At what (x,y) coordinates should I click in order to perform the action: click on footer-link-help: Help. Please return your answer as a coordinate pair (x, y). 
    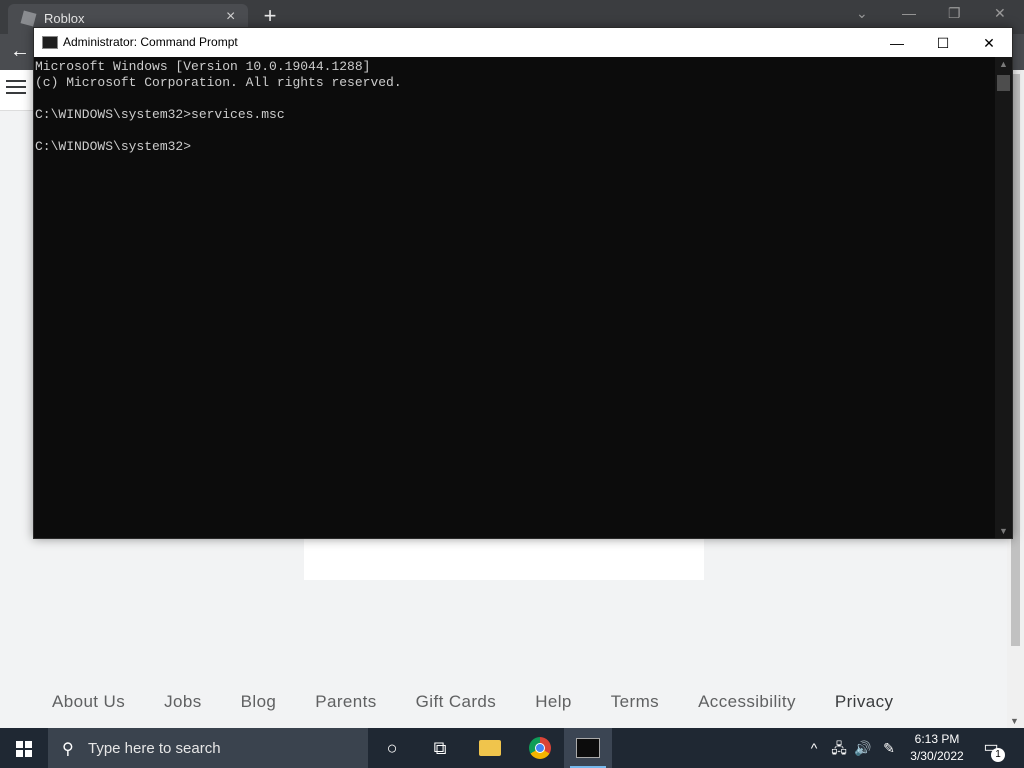
    Looking at the image, I should click on (553, 702).